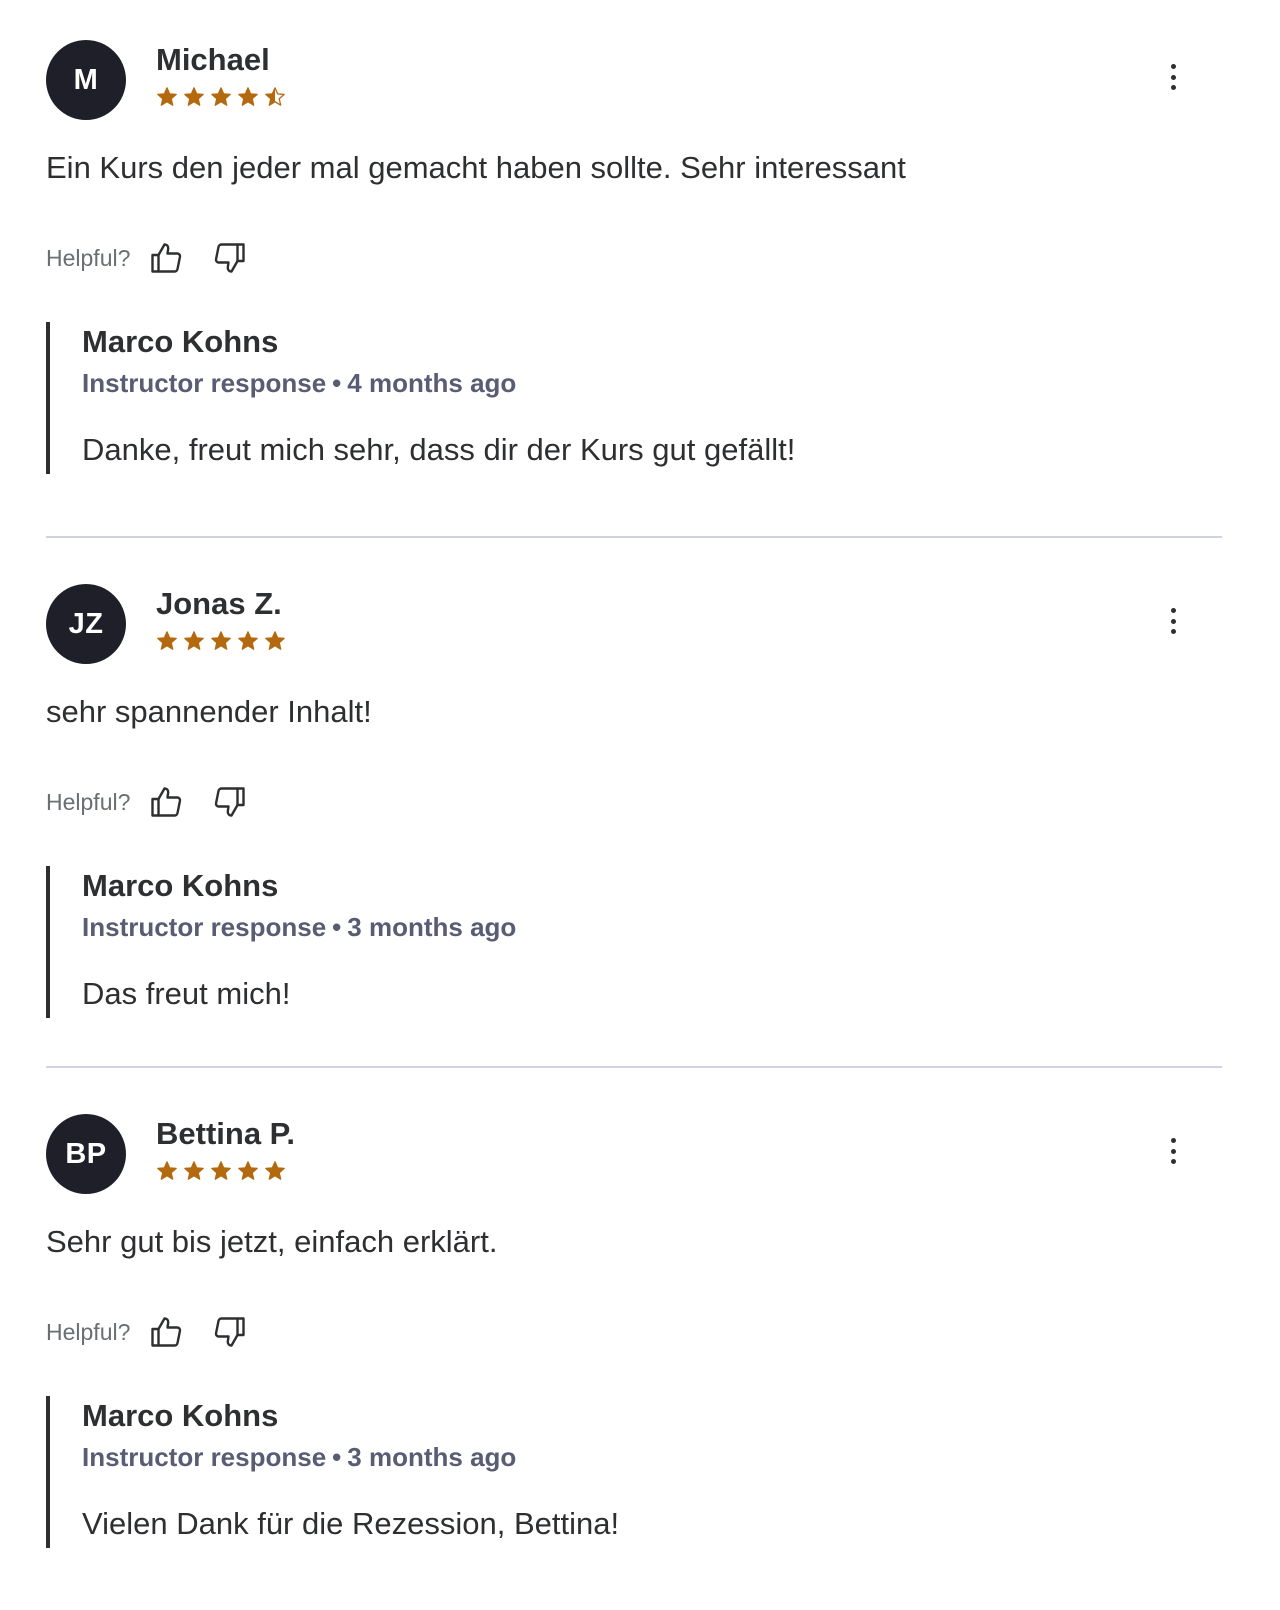 This screenshot has height=1610, width=1280. I want to click on avatar: M, so click(86, 80).